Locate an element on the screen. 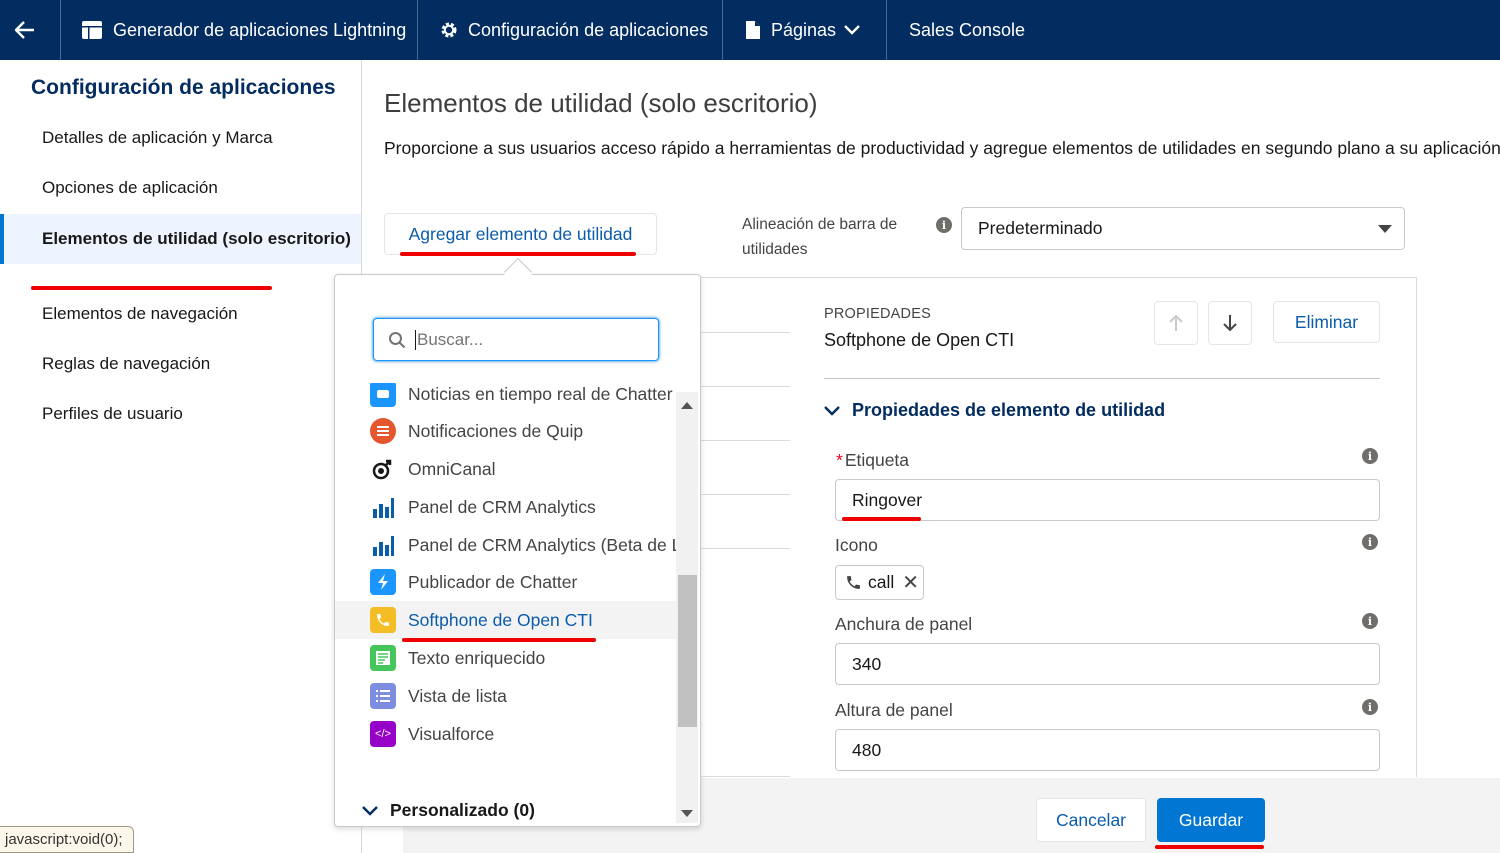  list-item-label: Visualforce is located at coordinates (451, 733).